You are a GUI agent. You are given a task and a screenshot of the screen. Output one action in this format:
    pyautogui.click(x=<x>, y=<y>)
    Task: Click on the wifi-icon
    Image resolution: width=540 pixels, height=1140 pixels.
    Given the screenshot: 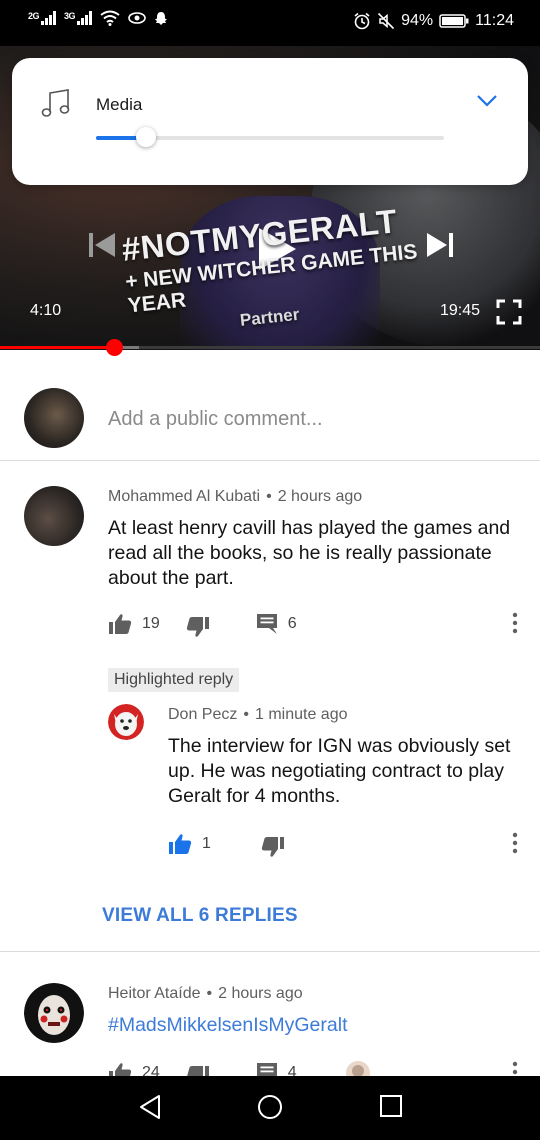 What is the action you would take?
    pyautogui.click(x=110, y=18)
    